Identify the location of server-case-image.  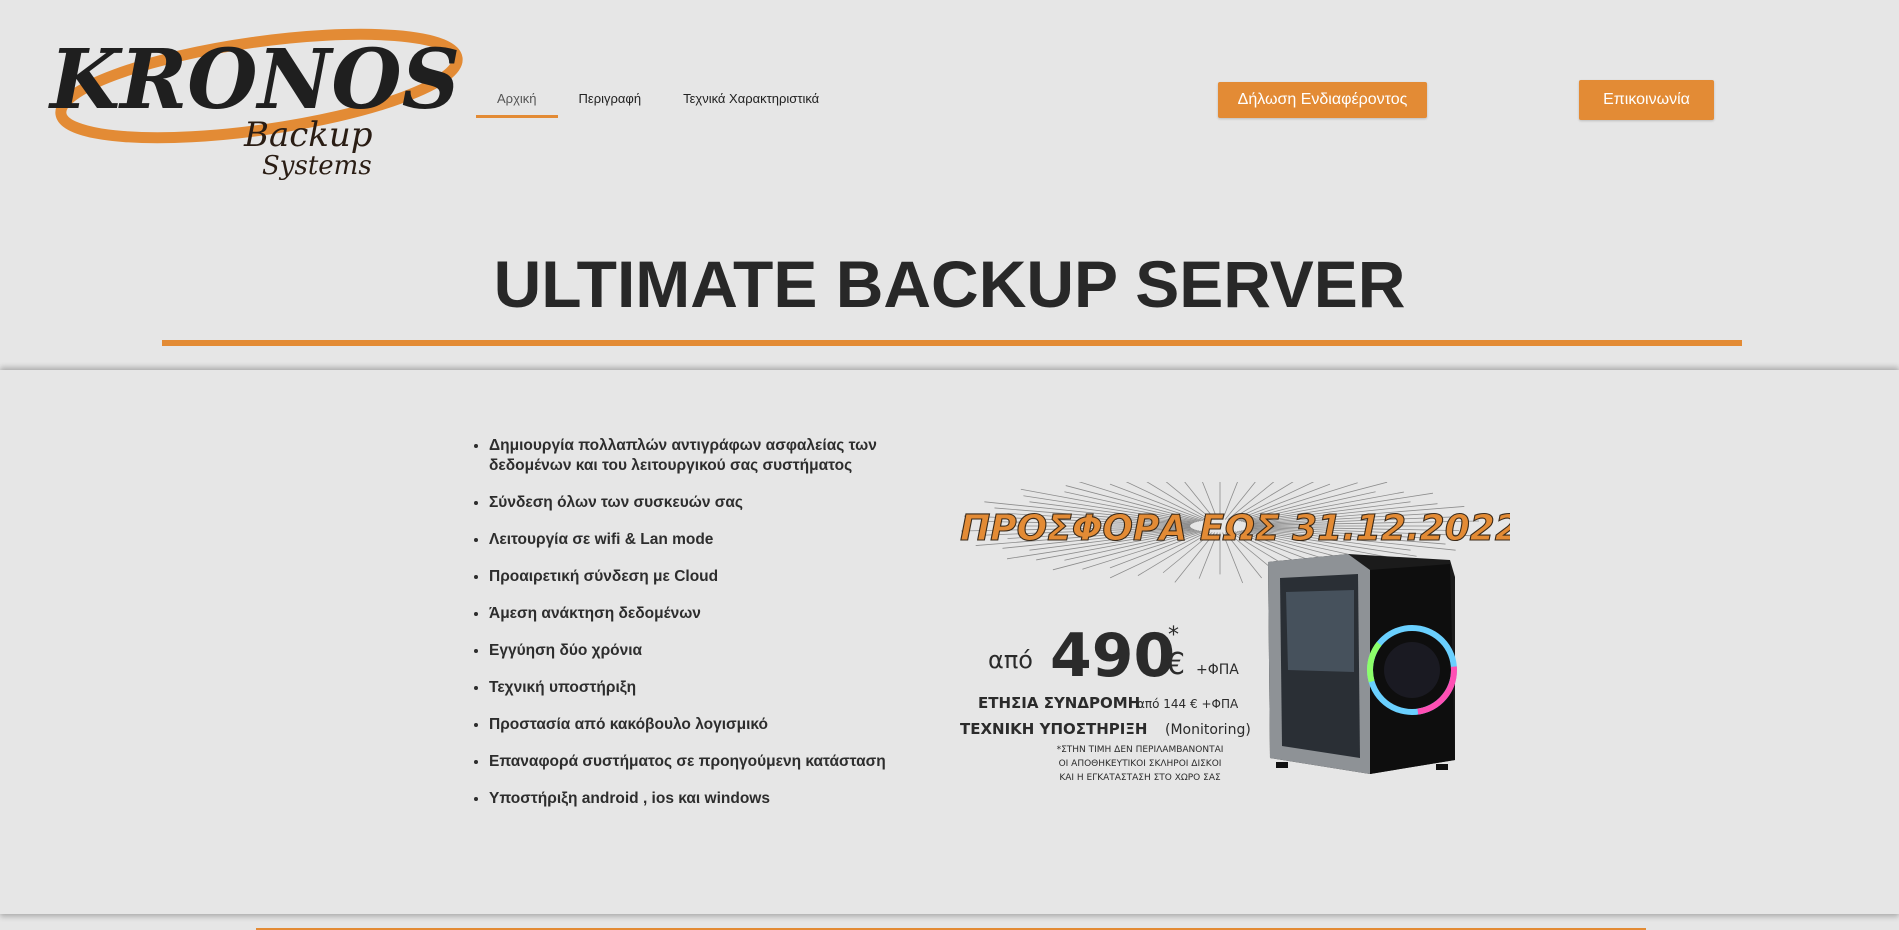
(1362, 664).